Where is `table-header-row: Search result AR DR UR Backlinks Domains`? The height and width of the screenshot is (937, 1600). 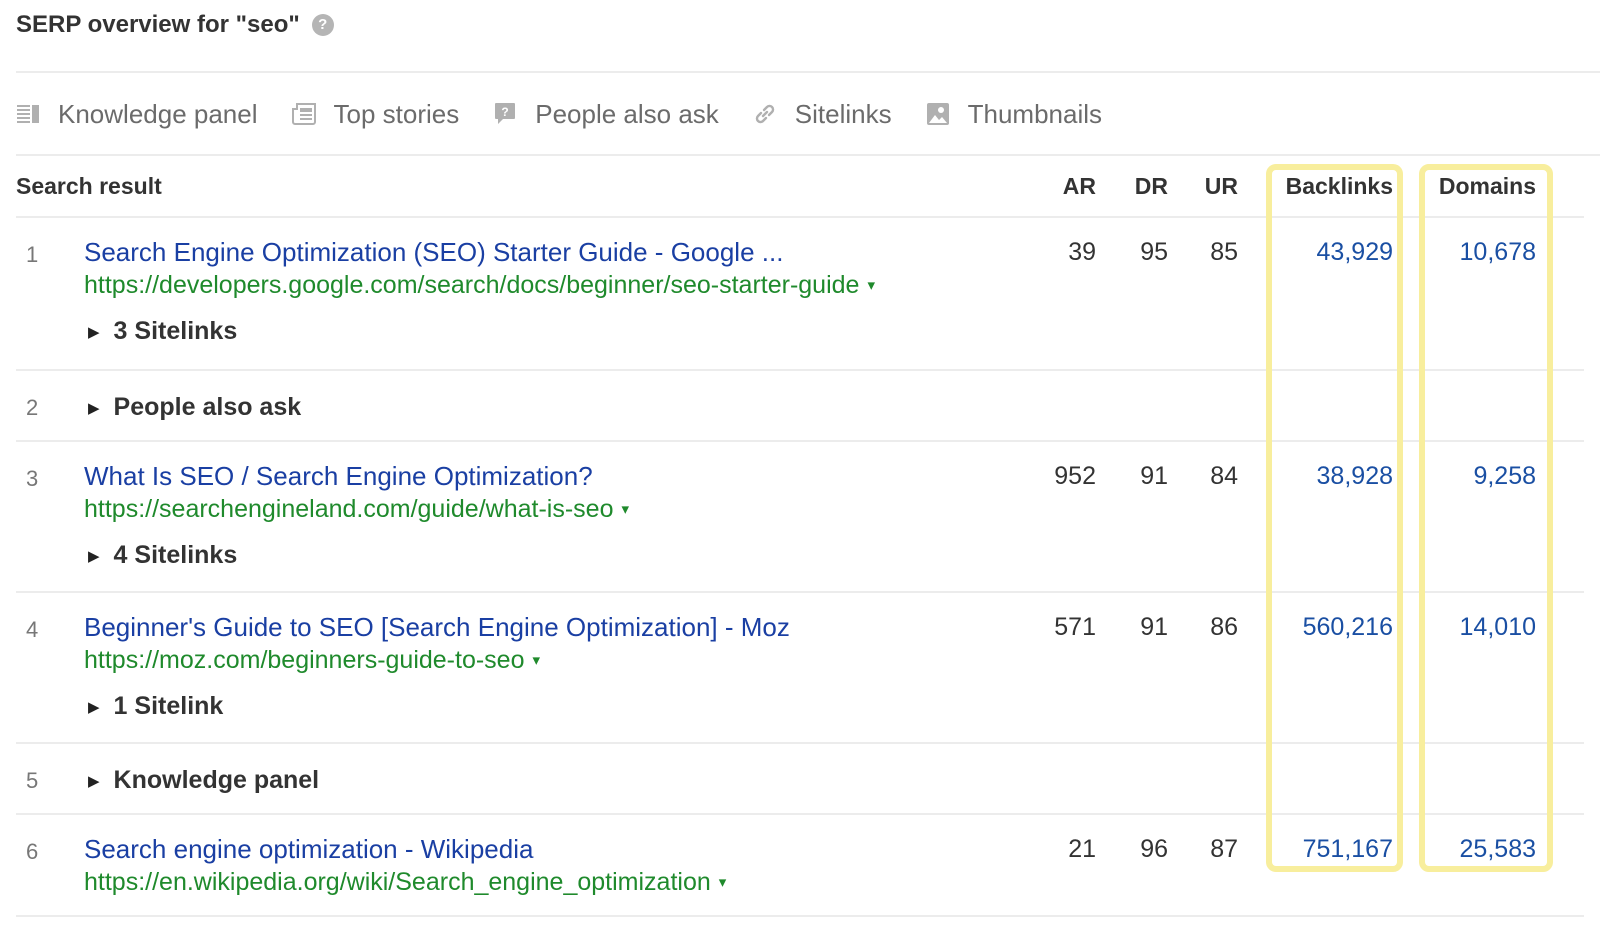
table-header-row: Search result AR DR UR Backlinks Domains is located at coordinates (800, 187).